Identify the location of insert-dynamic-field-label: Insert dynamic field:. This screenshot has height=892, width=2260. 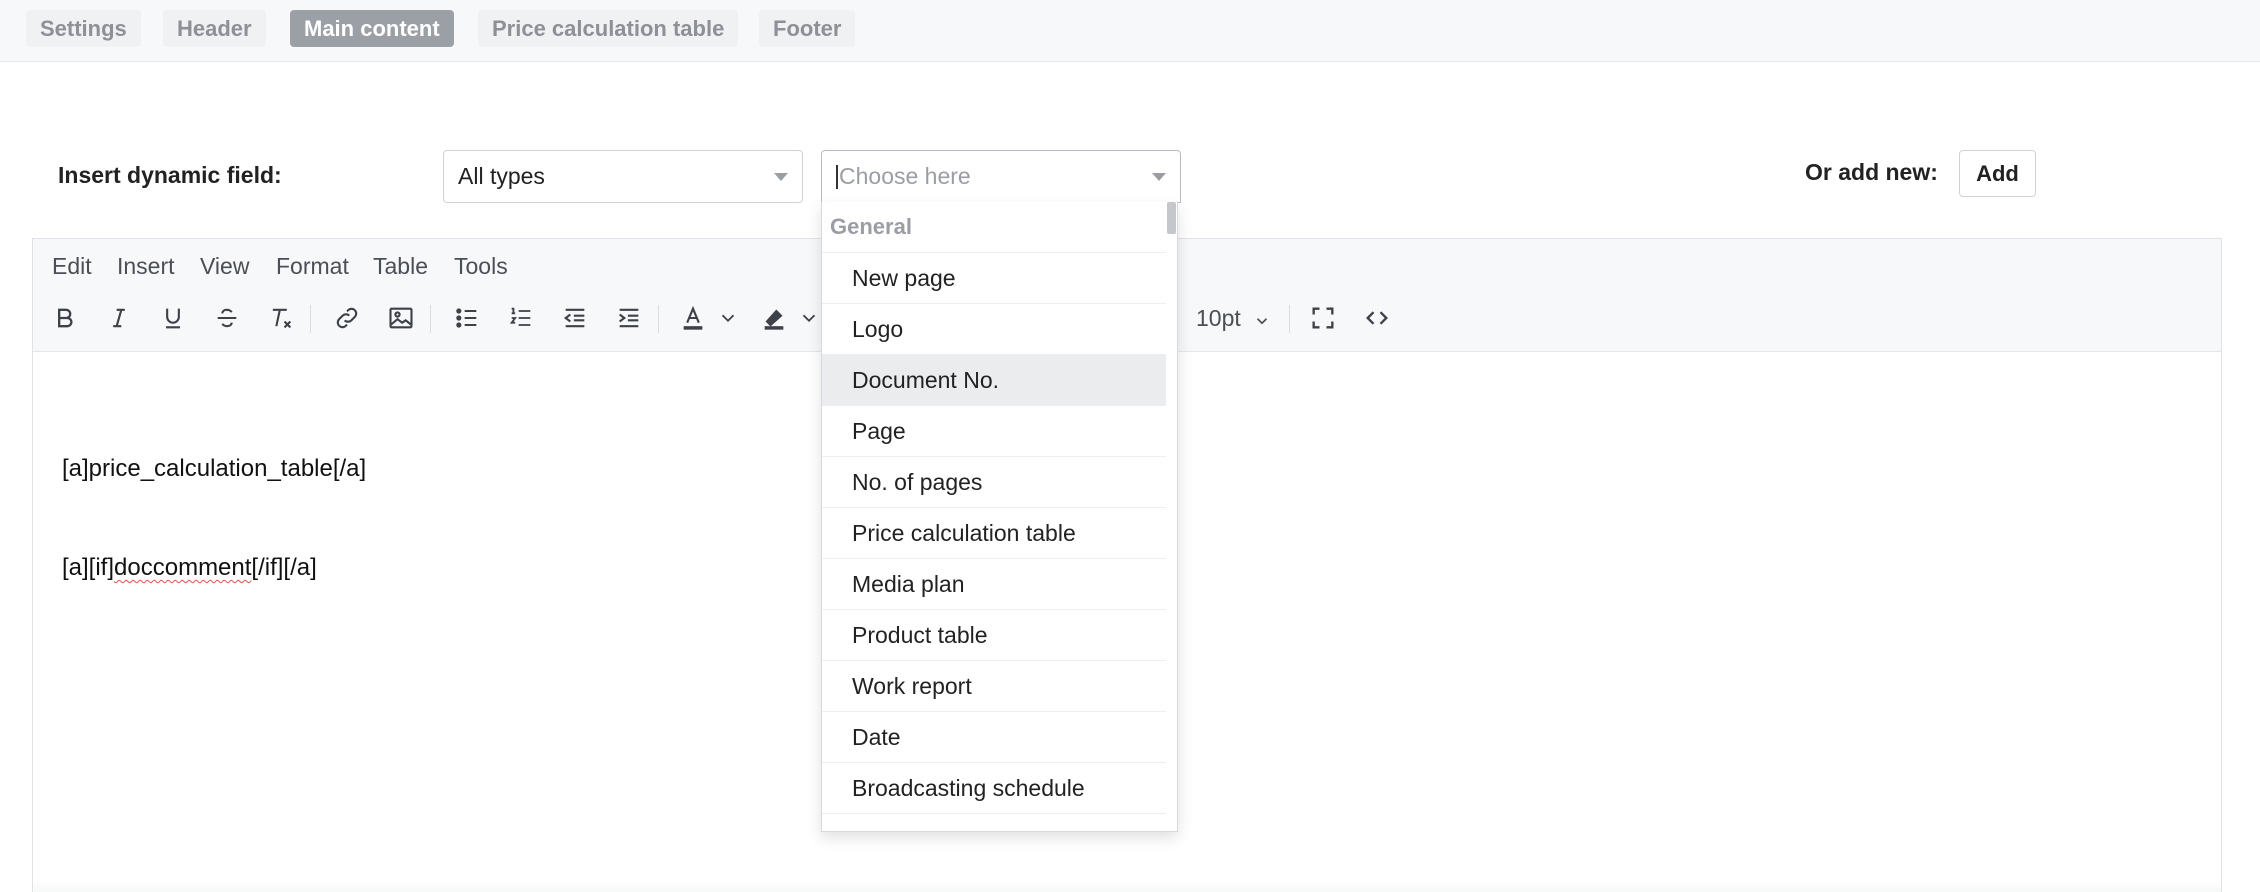
(170, 175).